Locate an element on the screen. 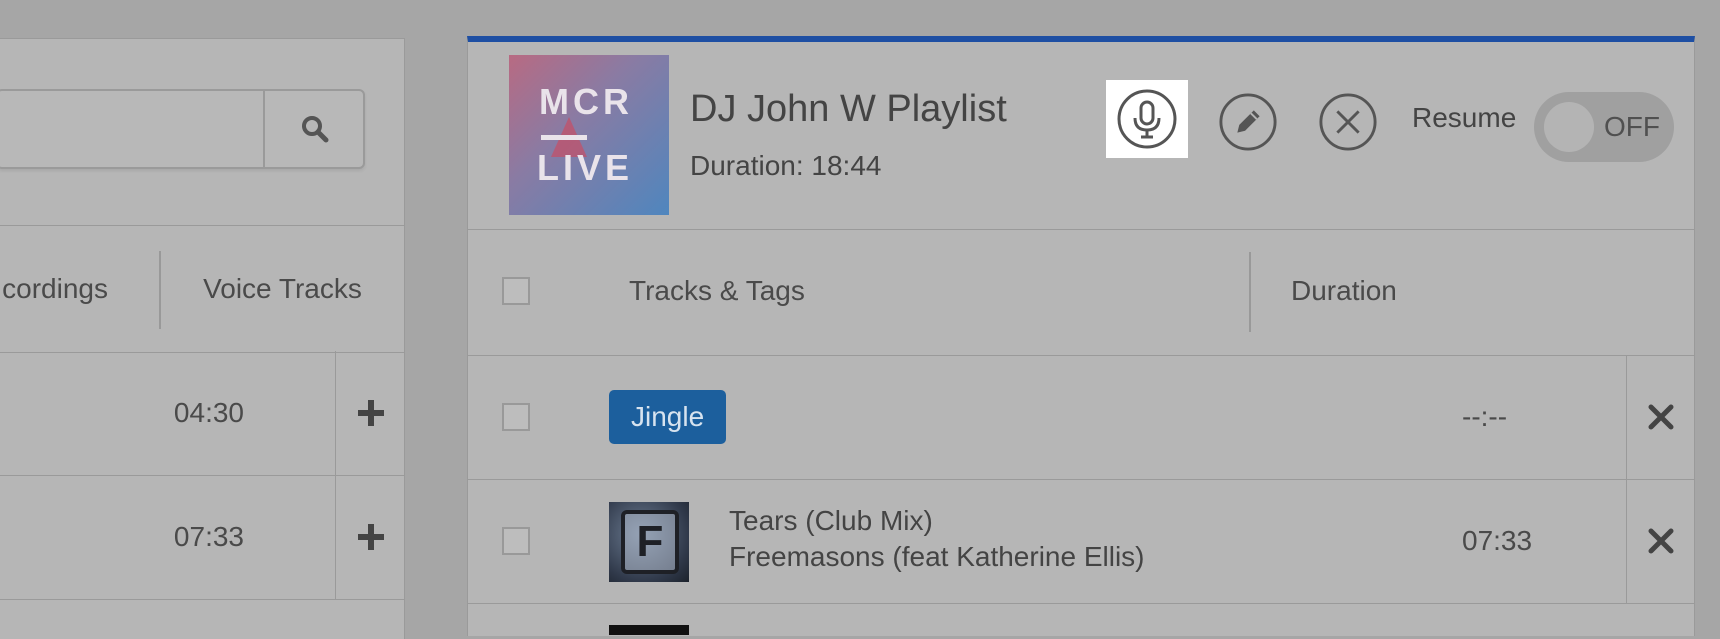  edit-playlist-button is located at coordinates (1248, 122).